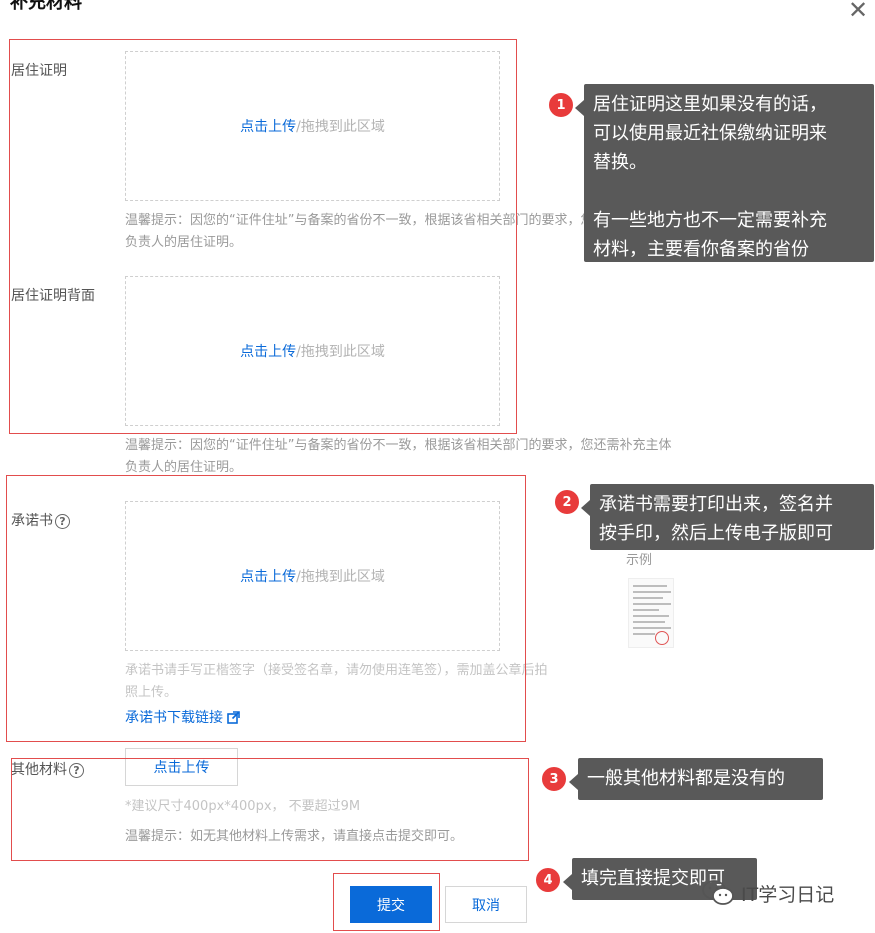  What do you see at coordinates (718, 892) in the screenshot?
I see `wechat-icon` at bounding box center [718, 892].